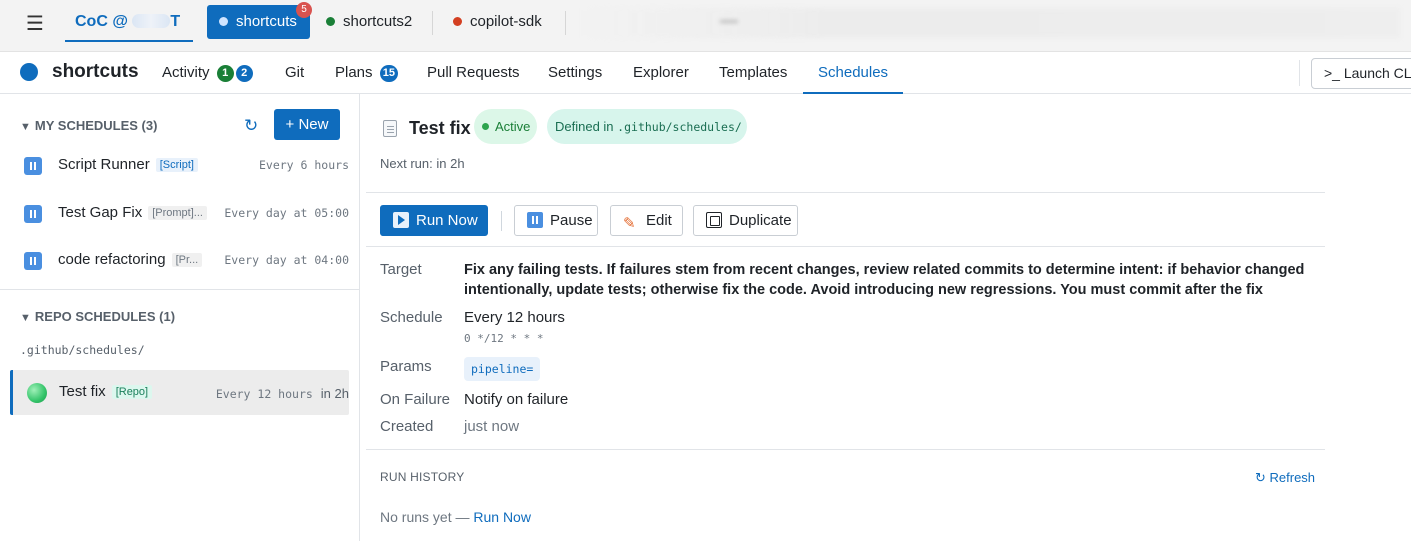 This screenshot has width=1411, height=541. What do you see at coordinates (502, 369) in the screenshot?
I see `param-chip: pipeline=` at bounding box center [502, 369].